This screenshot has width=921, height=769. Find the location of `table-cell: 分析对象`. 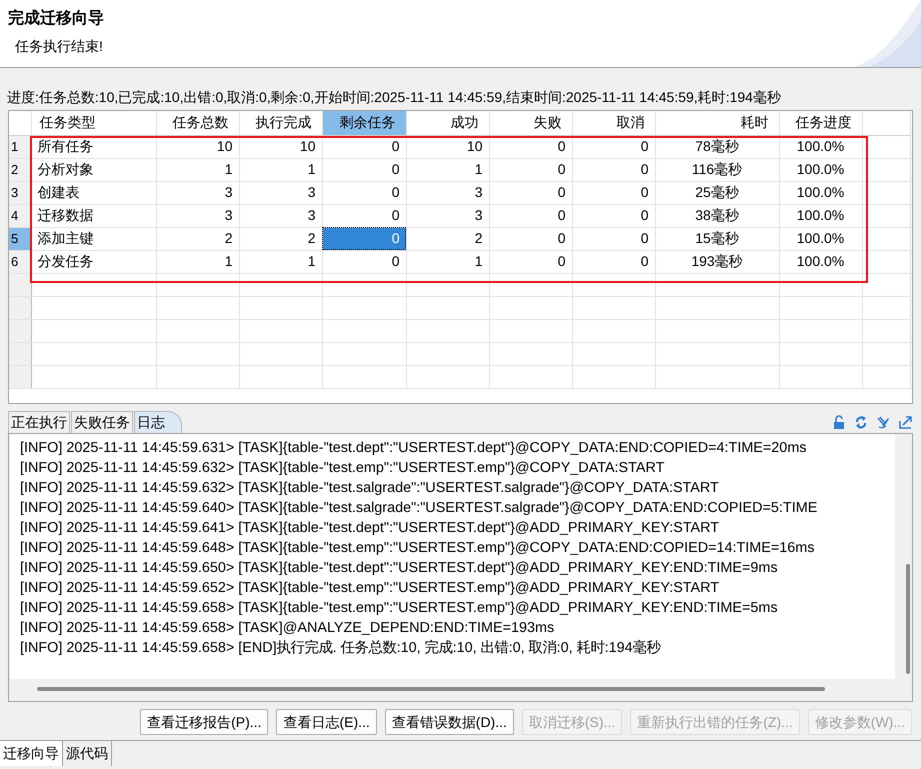

table-cell: 分析对象 is located at coordinates (93, 169).